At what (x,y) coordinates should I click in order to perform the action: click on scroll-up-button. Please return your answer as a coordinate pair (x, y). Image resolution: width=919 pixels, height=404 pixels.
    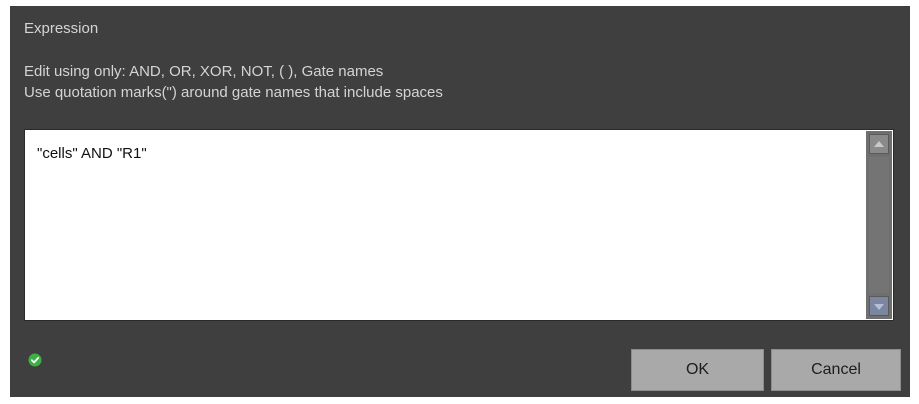
    Looking at the image, I should click on (879, 144).